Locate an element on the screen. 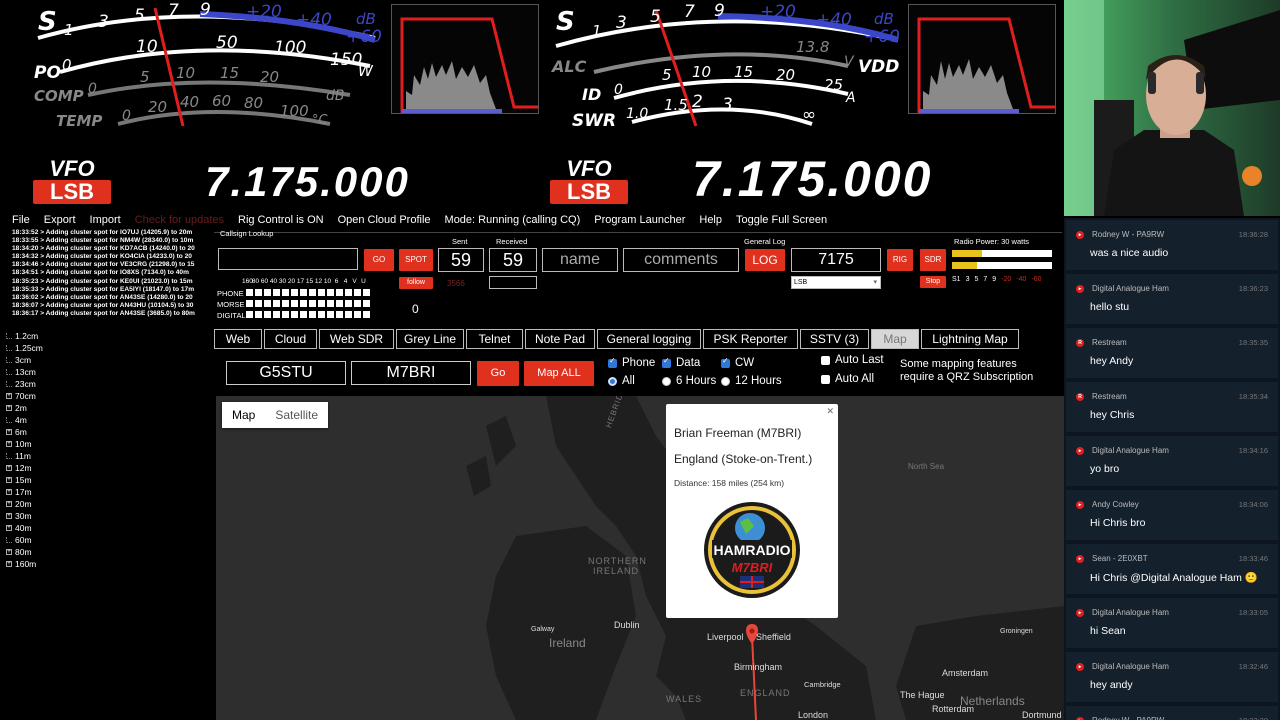 The image size is (1280, 720). data-checkbox: Data is located at coordinates (681, 362).